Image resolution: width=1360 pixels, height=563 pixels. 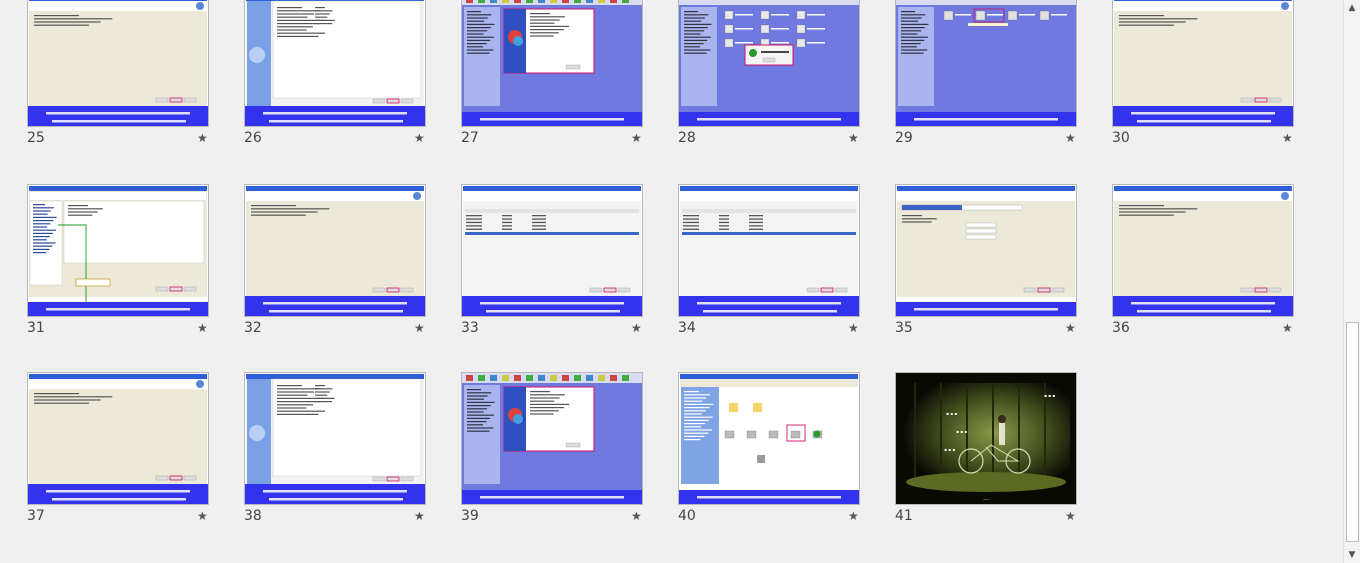 What do you see at coordinates (687, 516) in the screenshot?
I see `slide-number: 40` at bounding box center [687, 516].